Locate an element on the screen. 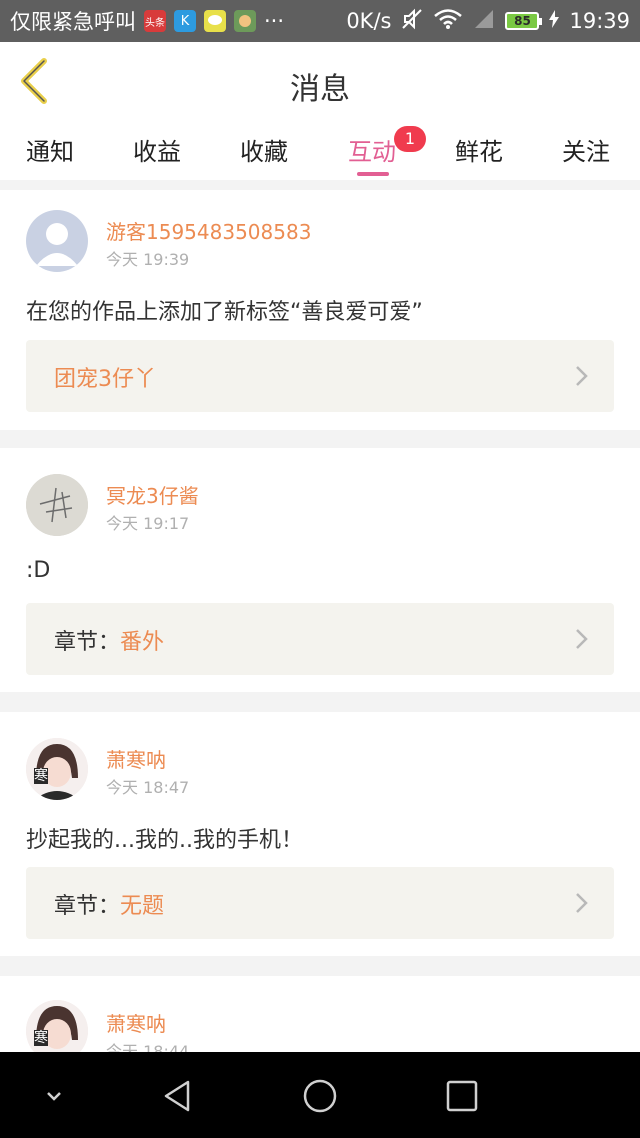 Image resolution: width=640 pixels, height=1138 pixels. system-navigation-bar is located at coordinates (320, 1095).